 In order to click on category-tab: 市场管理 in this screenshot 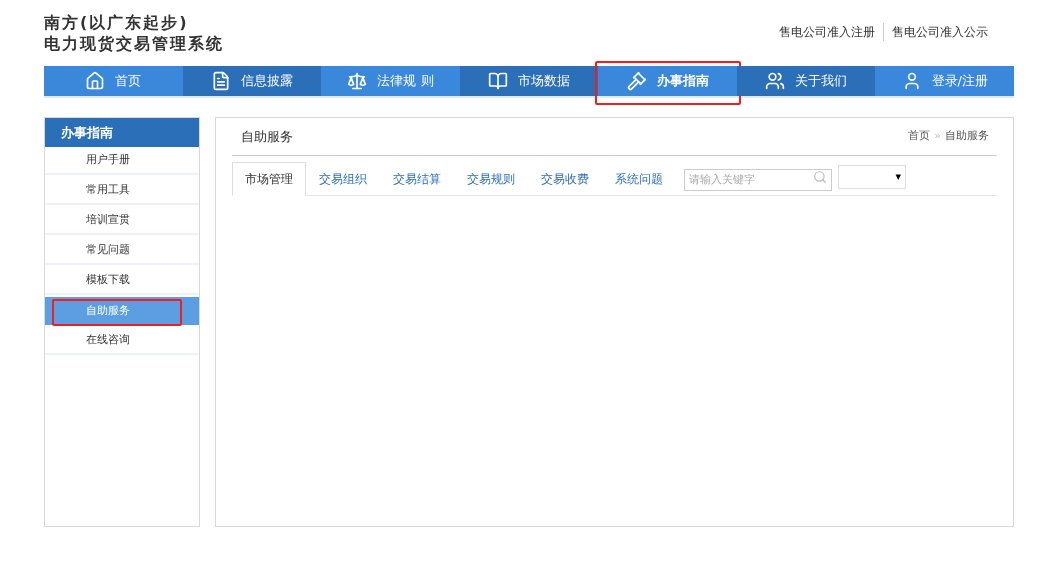, I will do `click(269, 179)`.